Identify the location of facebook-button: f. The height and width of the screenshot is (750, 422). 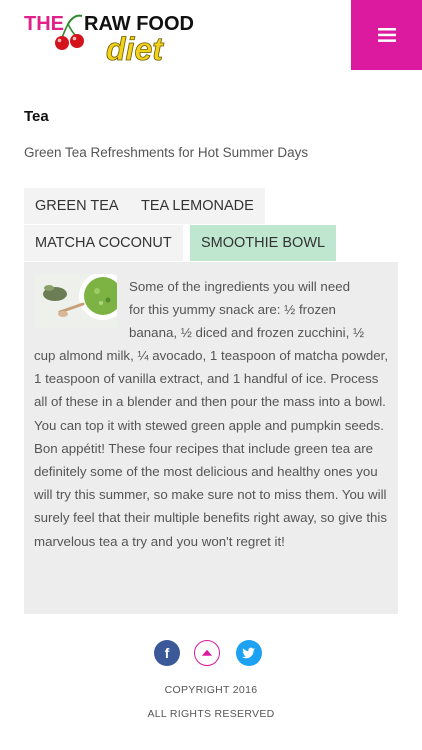
(167, 653).